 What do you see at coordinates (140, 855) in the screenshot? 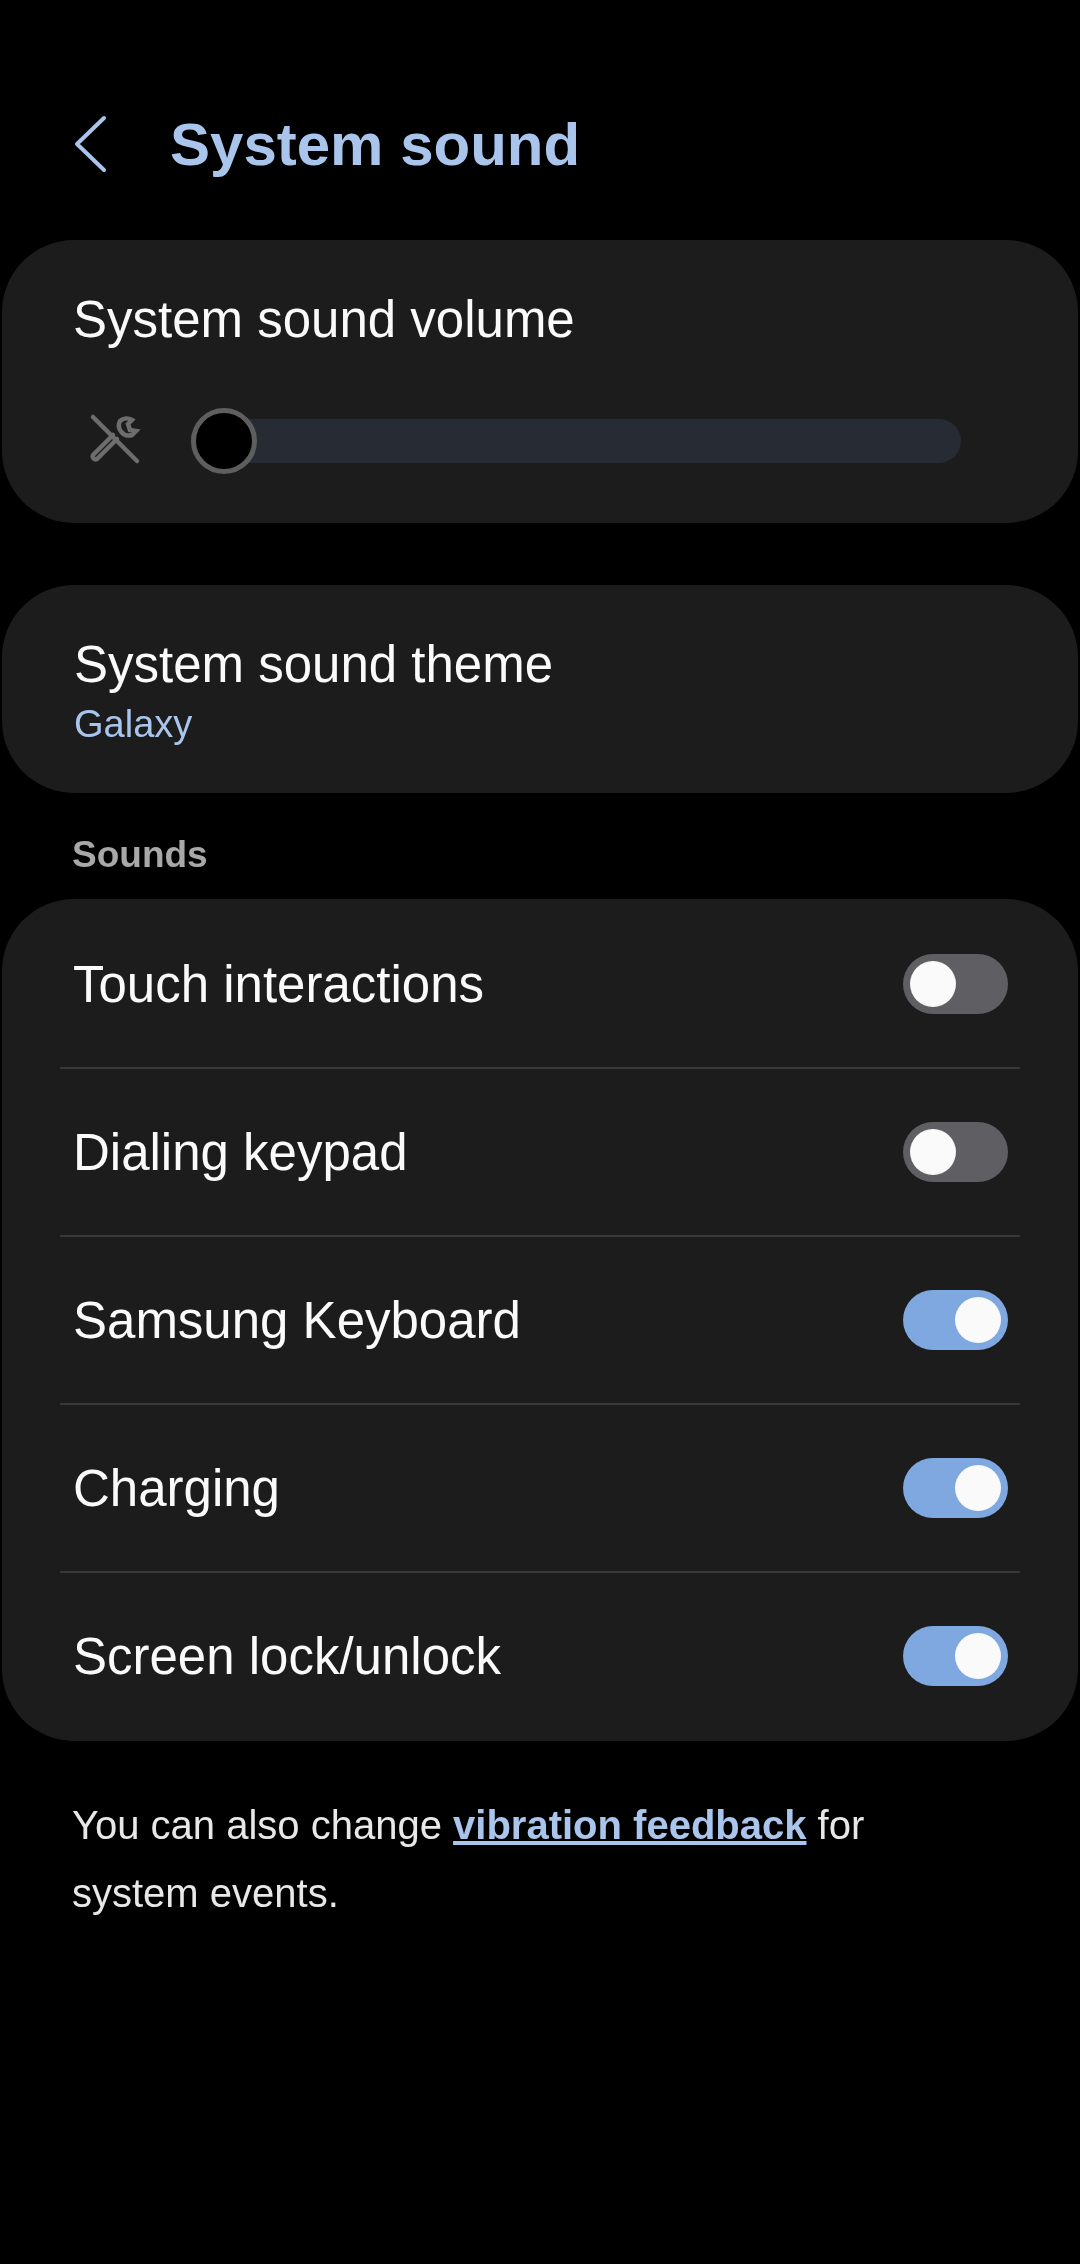
I see `section-heading: Sounds` at bounding box center [140, 855].